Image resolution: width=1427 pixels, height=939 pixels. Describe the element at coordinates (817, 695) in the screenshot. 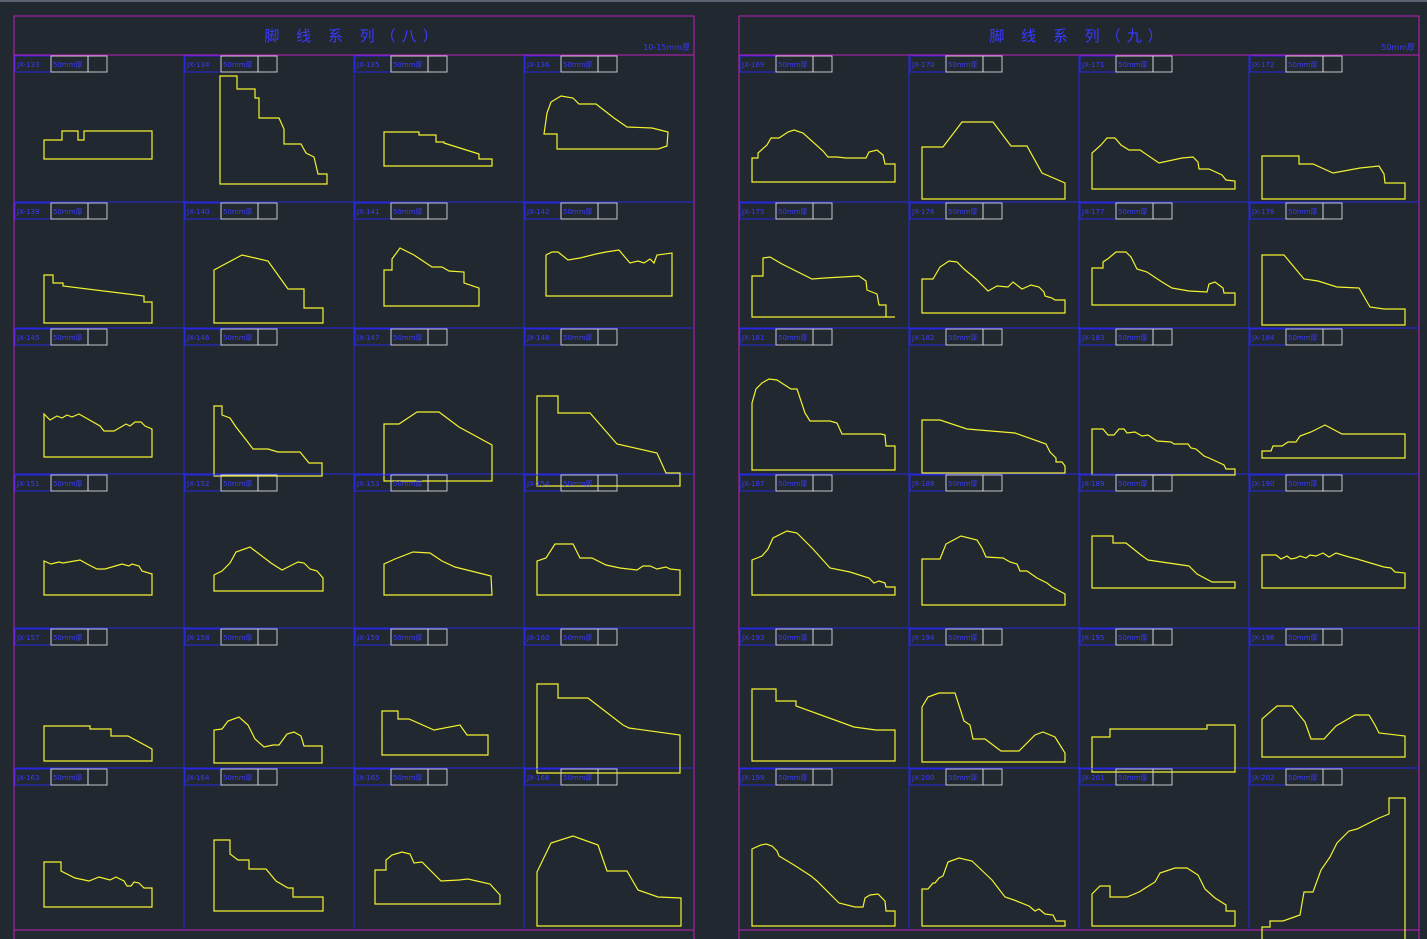

I see `profile-cell: JX-193 50mm厚` at that location.